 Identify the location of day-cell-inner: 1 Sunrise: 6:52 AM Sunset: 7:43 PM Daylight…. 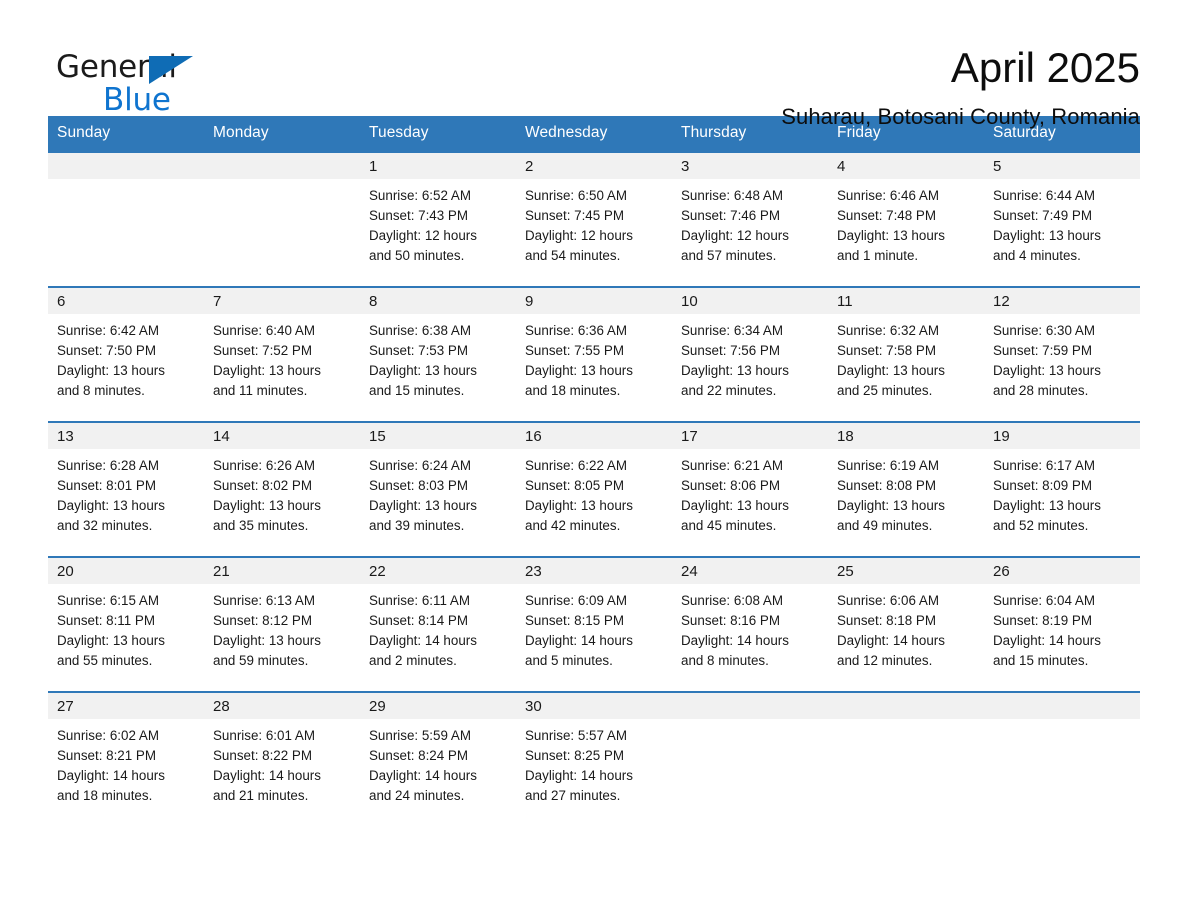
(438, 219).